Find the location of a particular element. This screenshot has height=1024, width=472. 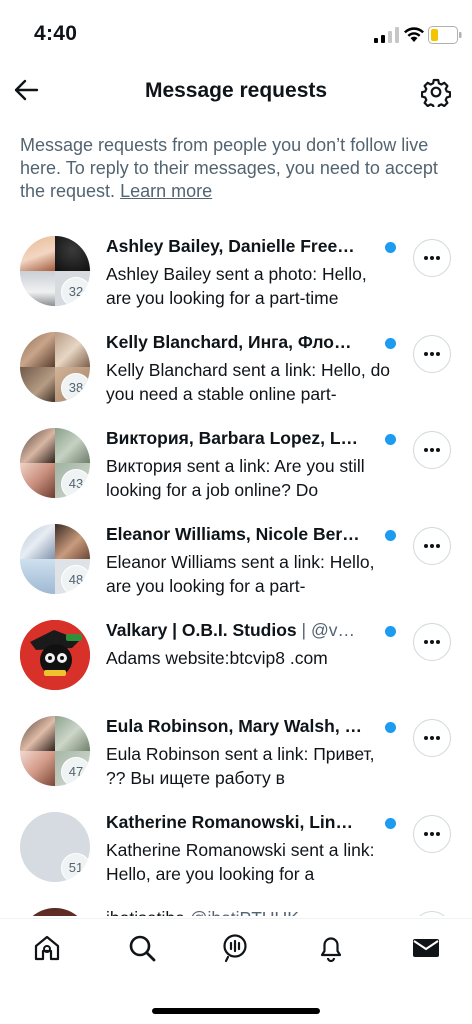

bottom-navigation is located at coordinates (236, 949).